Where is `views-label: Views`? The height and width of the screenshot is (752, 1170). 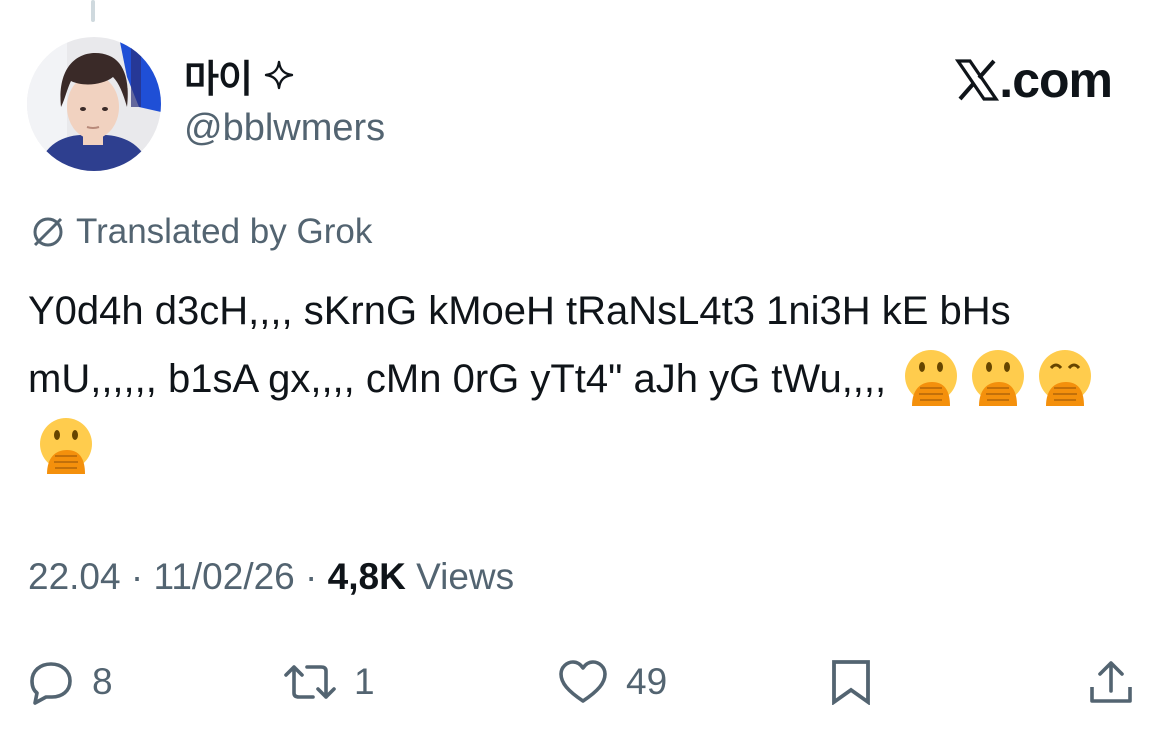 views-label: Views is located at coordinates (465, 576).